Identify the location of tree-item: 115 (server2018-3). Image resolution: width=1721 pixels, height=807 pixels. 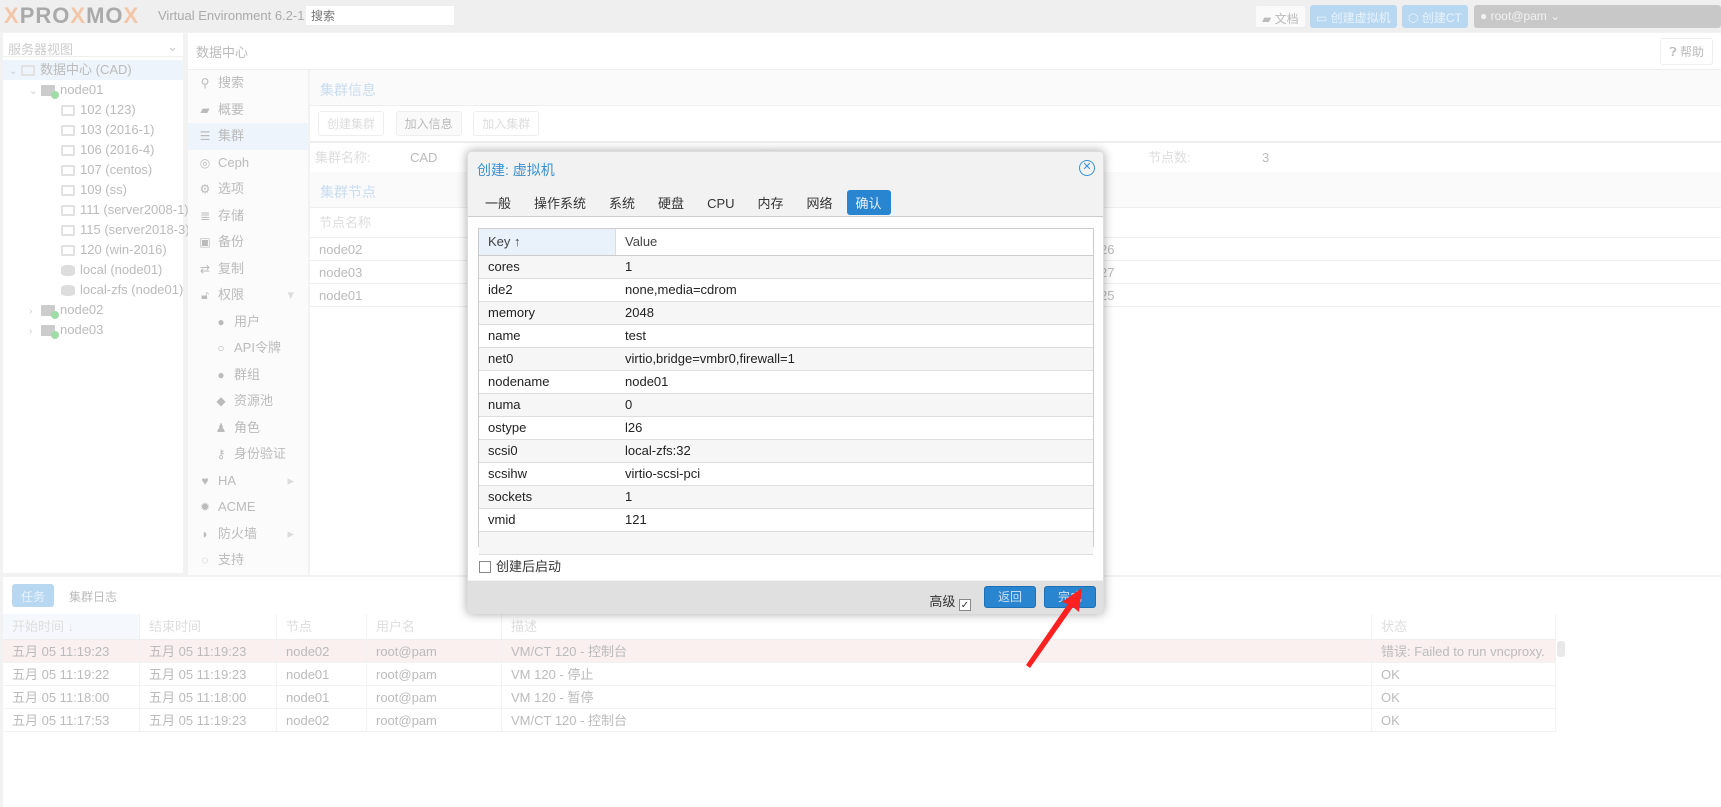
(96, 230).